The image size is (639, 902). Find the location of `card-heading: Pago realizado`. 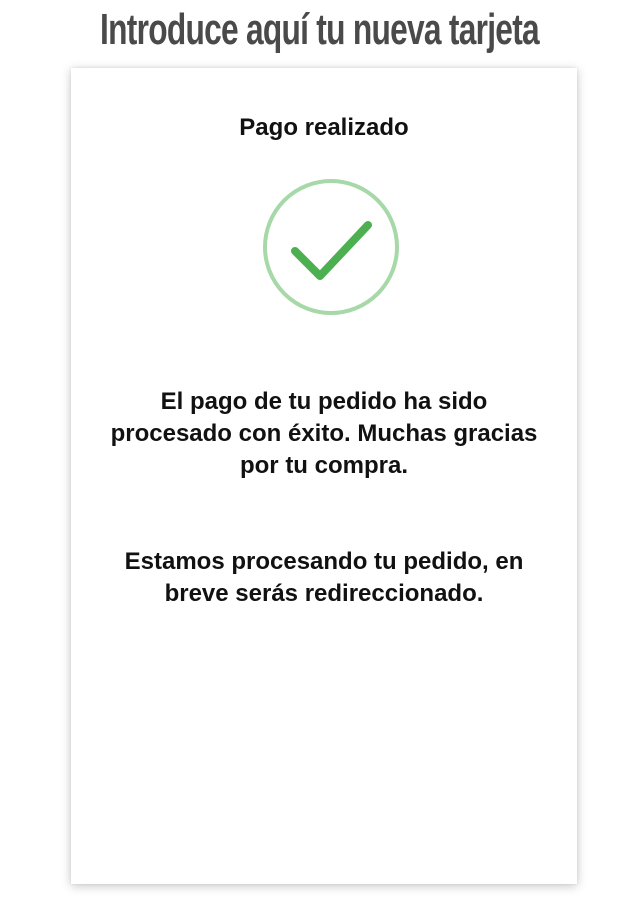

card-heading: Pago realizado is located at coordinates (324, 127).